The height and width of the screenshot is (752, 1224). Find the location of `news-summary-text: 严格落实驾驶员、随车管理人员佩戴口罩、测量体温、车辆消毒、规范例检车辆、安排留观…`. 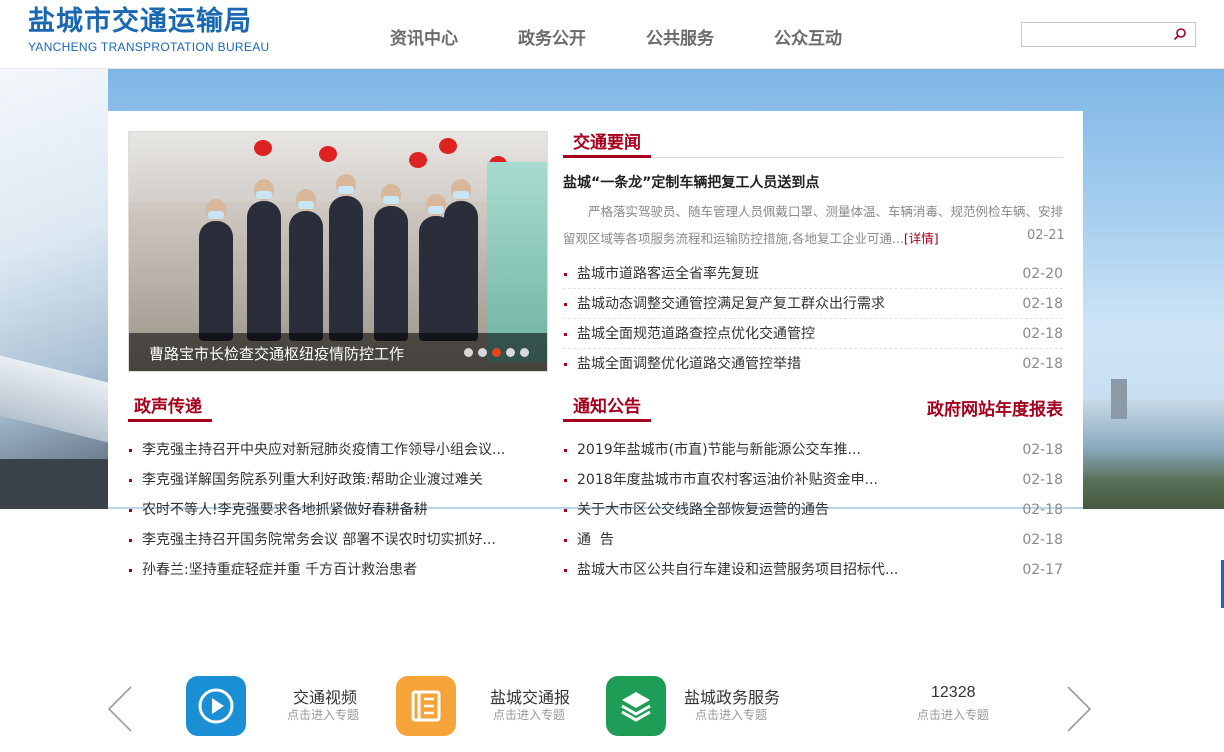

news-summary-text: 严格落实驾驶员、随车管理人员佩戴口罩、测量体温、车辆消毒、规范例检车辆、安排留观… is located at coordinates (813, 225).